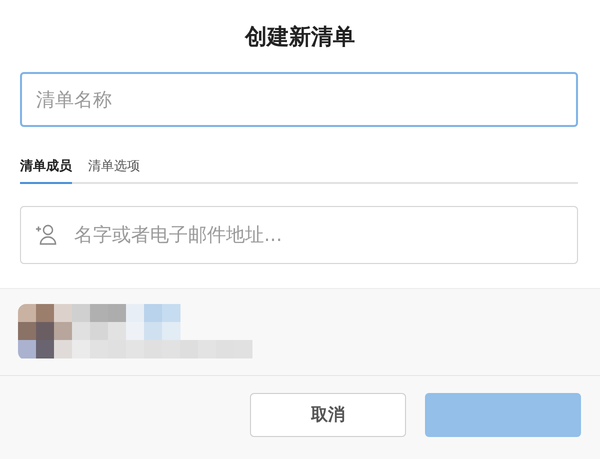 The height and width of the screenshot is (459, 600). What do you see at coordinates (328, 414) in the screenshot?
I see `cancel-button: 取消` at bounding box center [328, 414].